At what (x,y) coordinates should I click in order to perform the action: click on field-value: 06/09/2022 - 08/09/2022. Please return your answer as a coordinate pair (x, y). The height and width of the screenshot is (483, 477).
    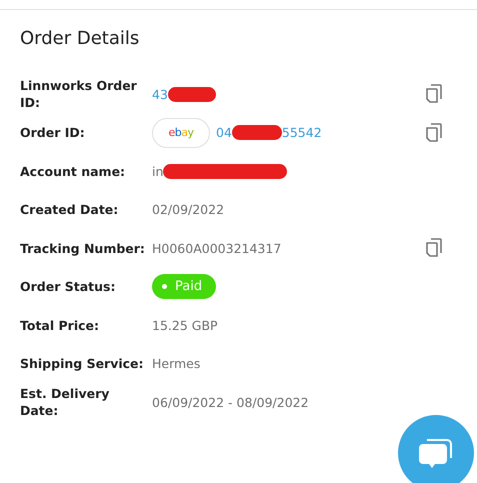
    Looking at the image, I should click on (230, 402).